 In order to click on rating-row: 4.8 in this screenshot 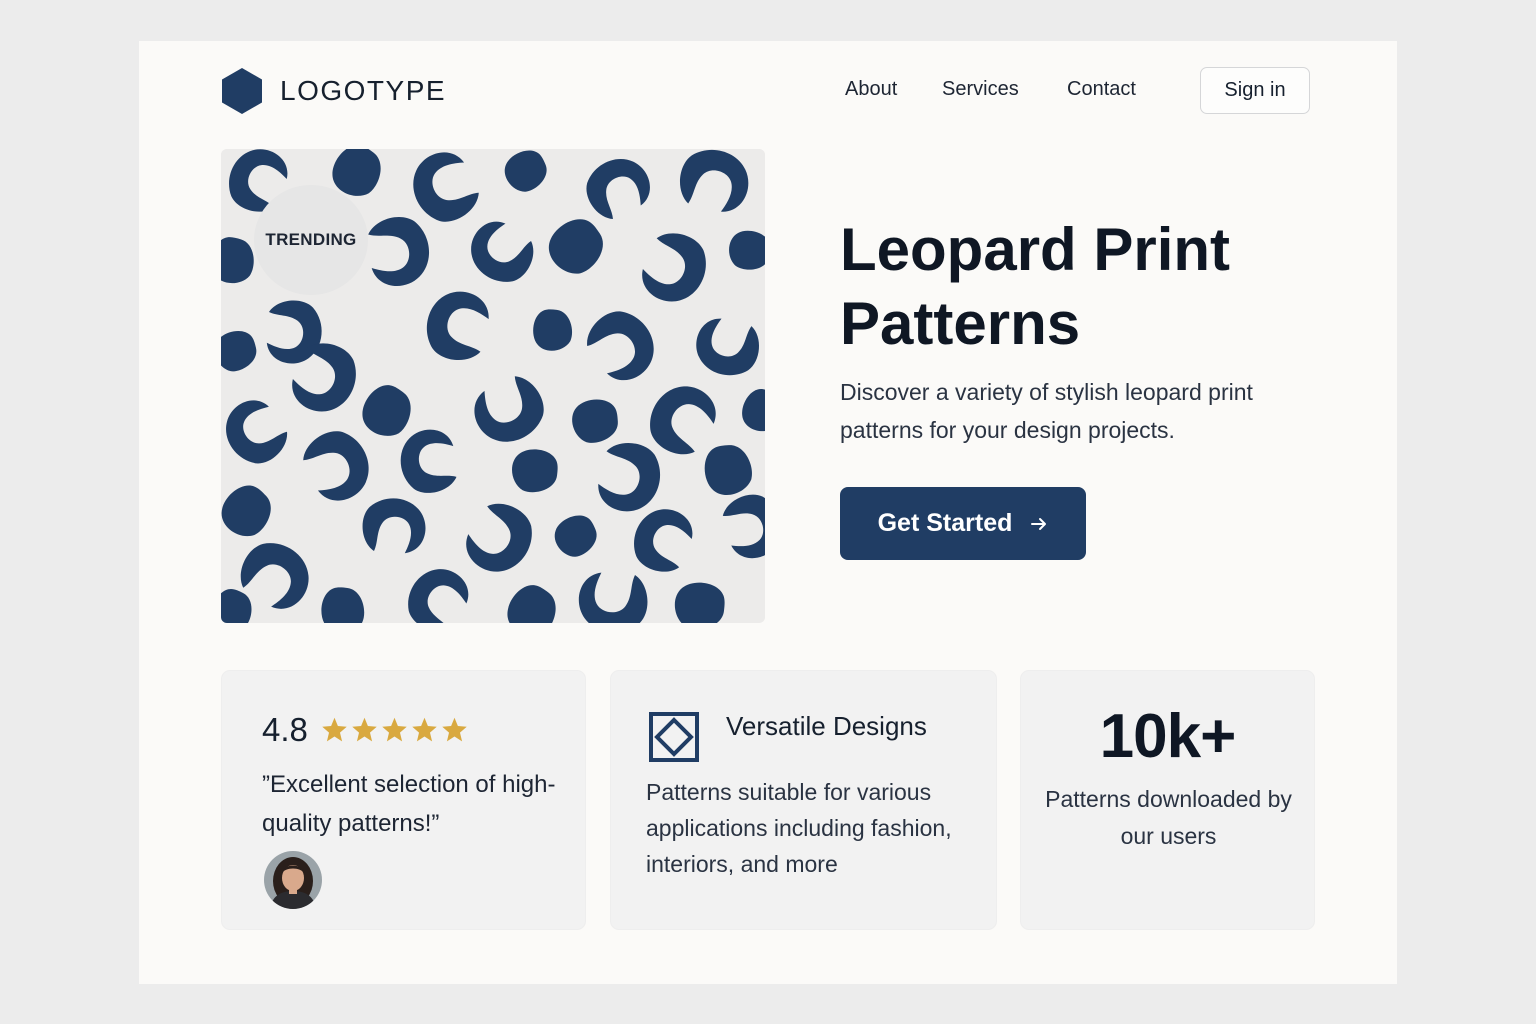, I will do `click(366, 730)`.